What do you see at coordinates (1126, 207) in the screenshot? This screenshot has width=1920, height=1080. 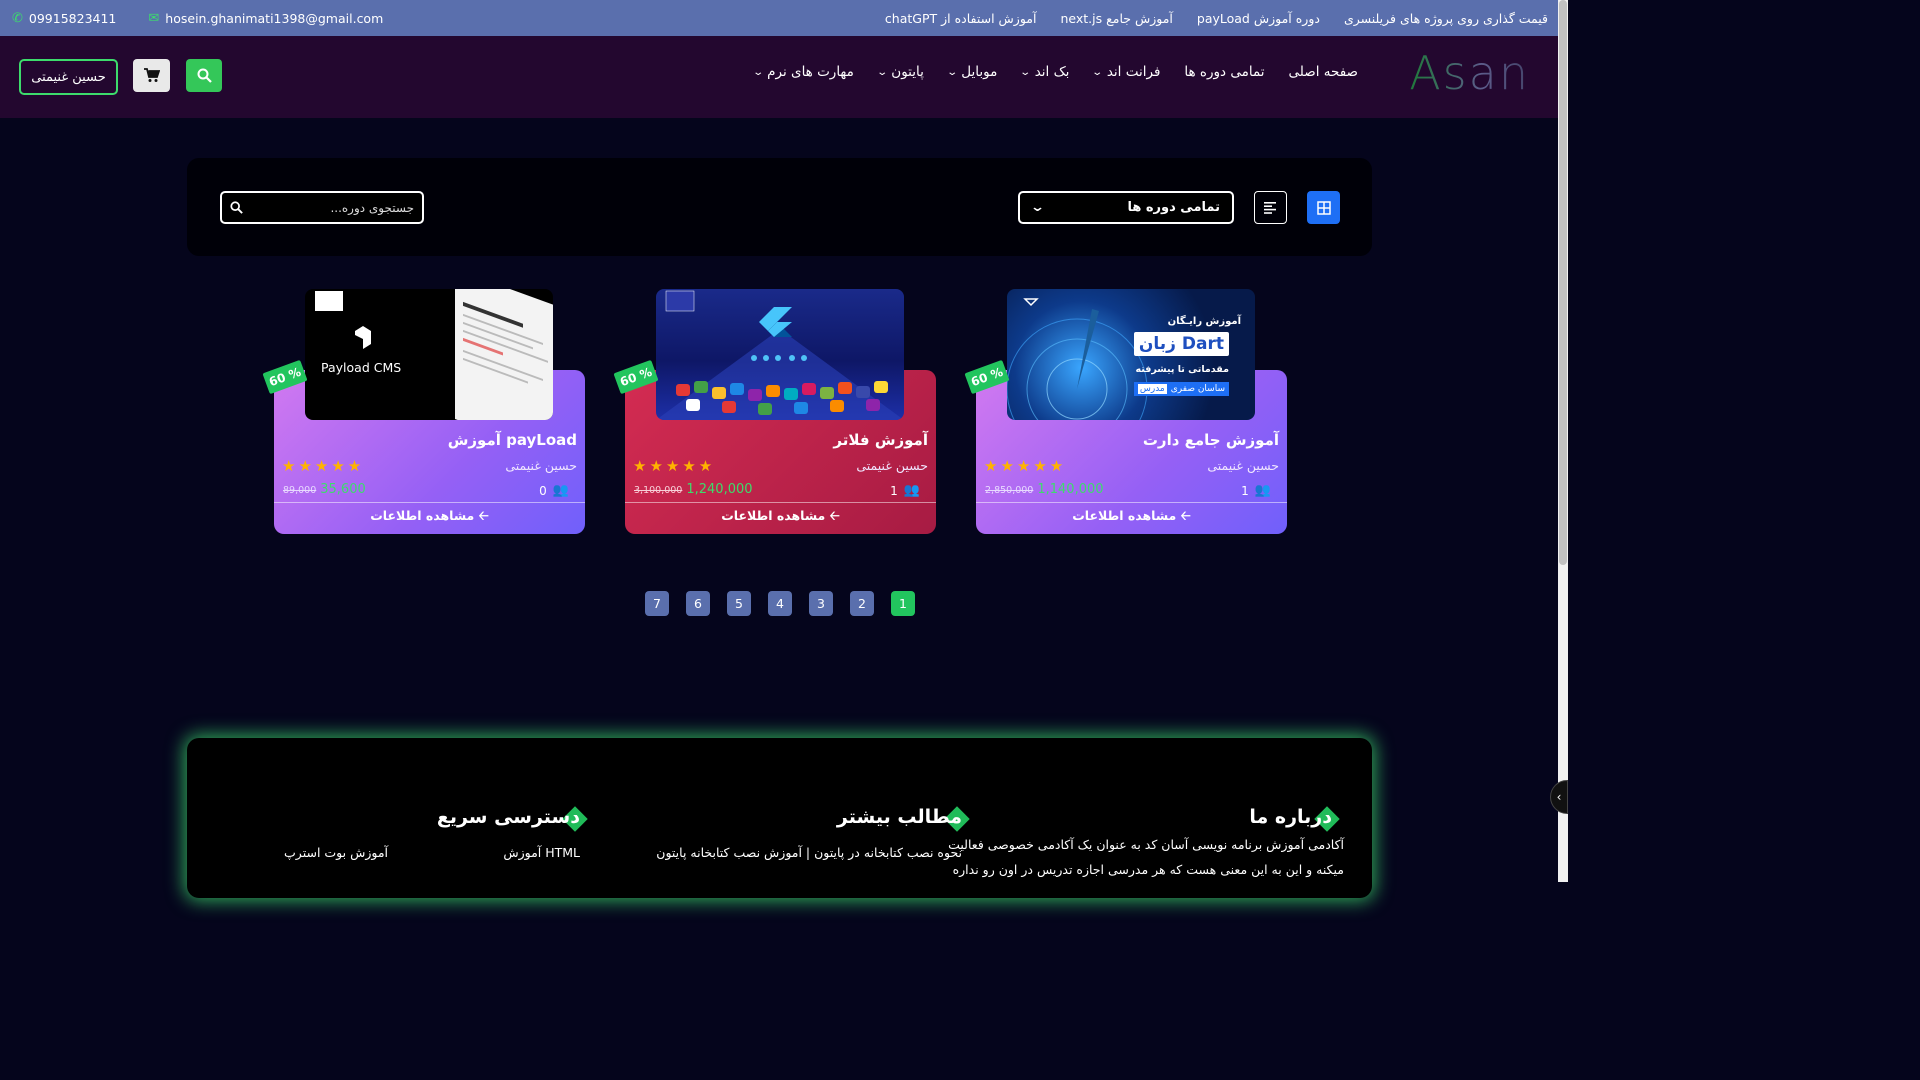 I see `category-select: ⌄ تمامی دوره ها` at bounding box center [1126, 207].